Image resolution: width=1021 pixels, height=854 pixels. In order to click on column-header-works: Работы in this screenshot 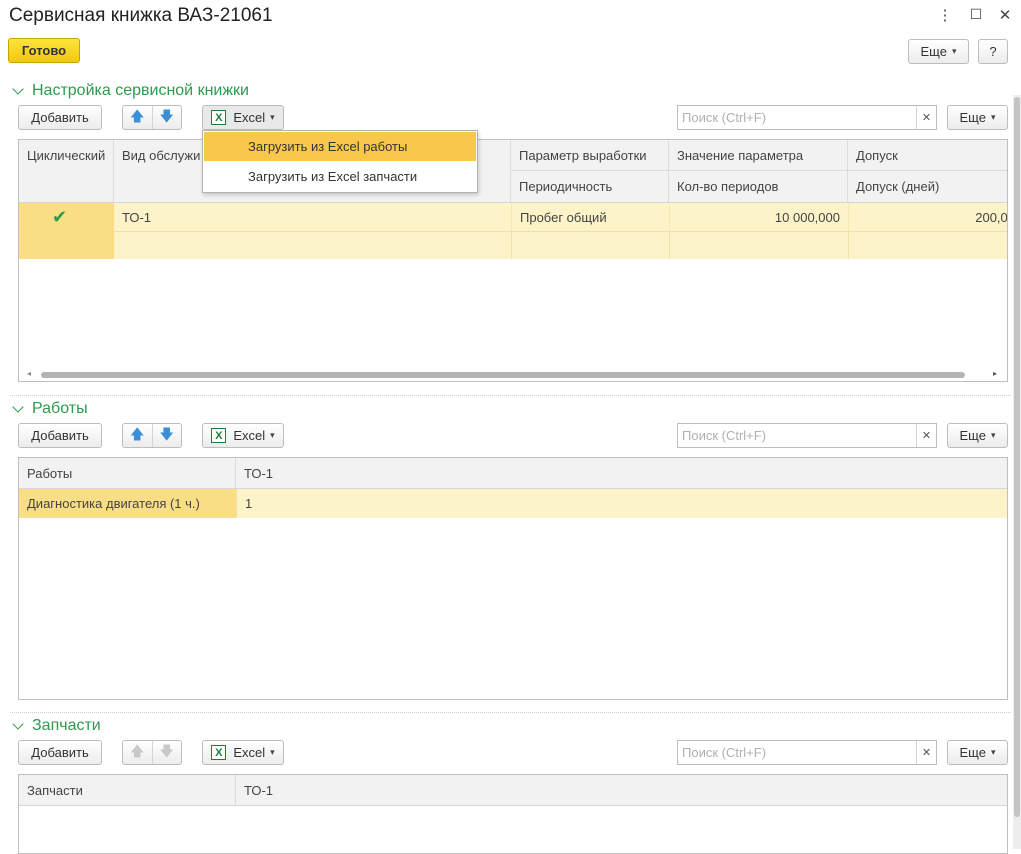, I will do `click(127, 473)`.